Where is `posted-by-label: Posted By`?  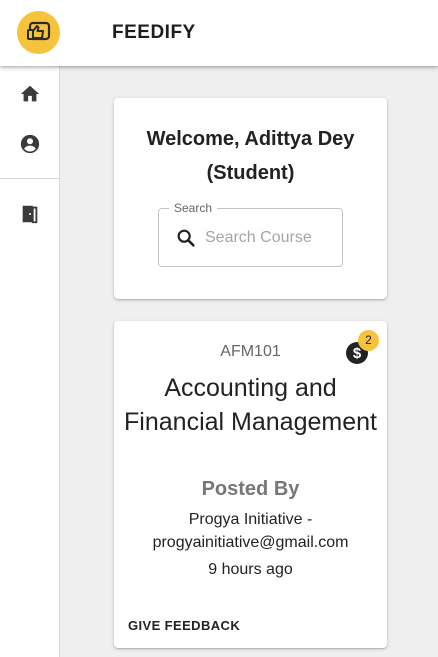
posted-by-label: Posted By is located at coordinates (250, 489).